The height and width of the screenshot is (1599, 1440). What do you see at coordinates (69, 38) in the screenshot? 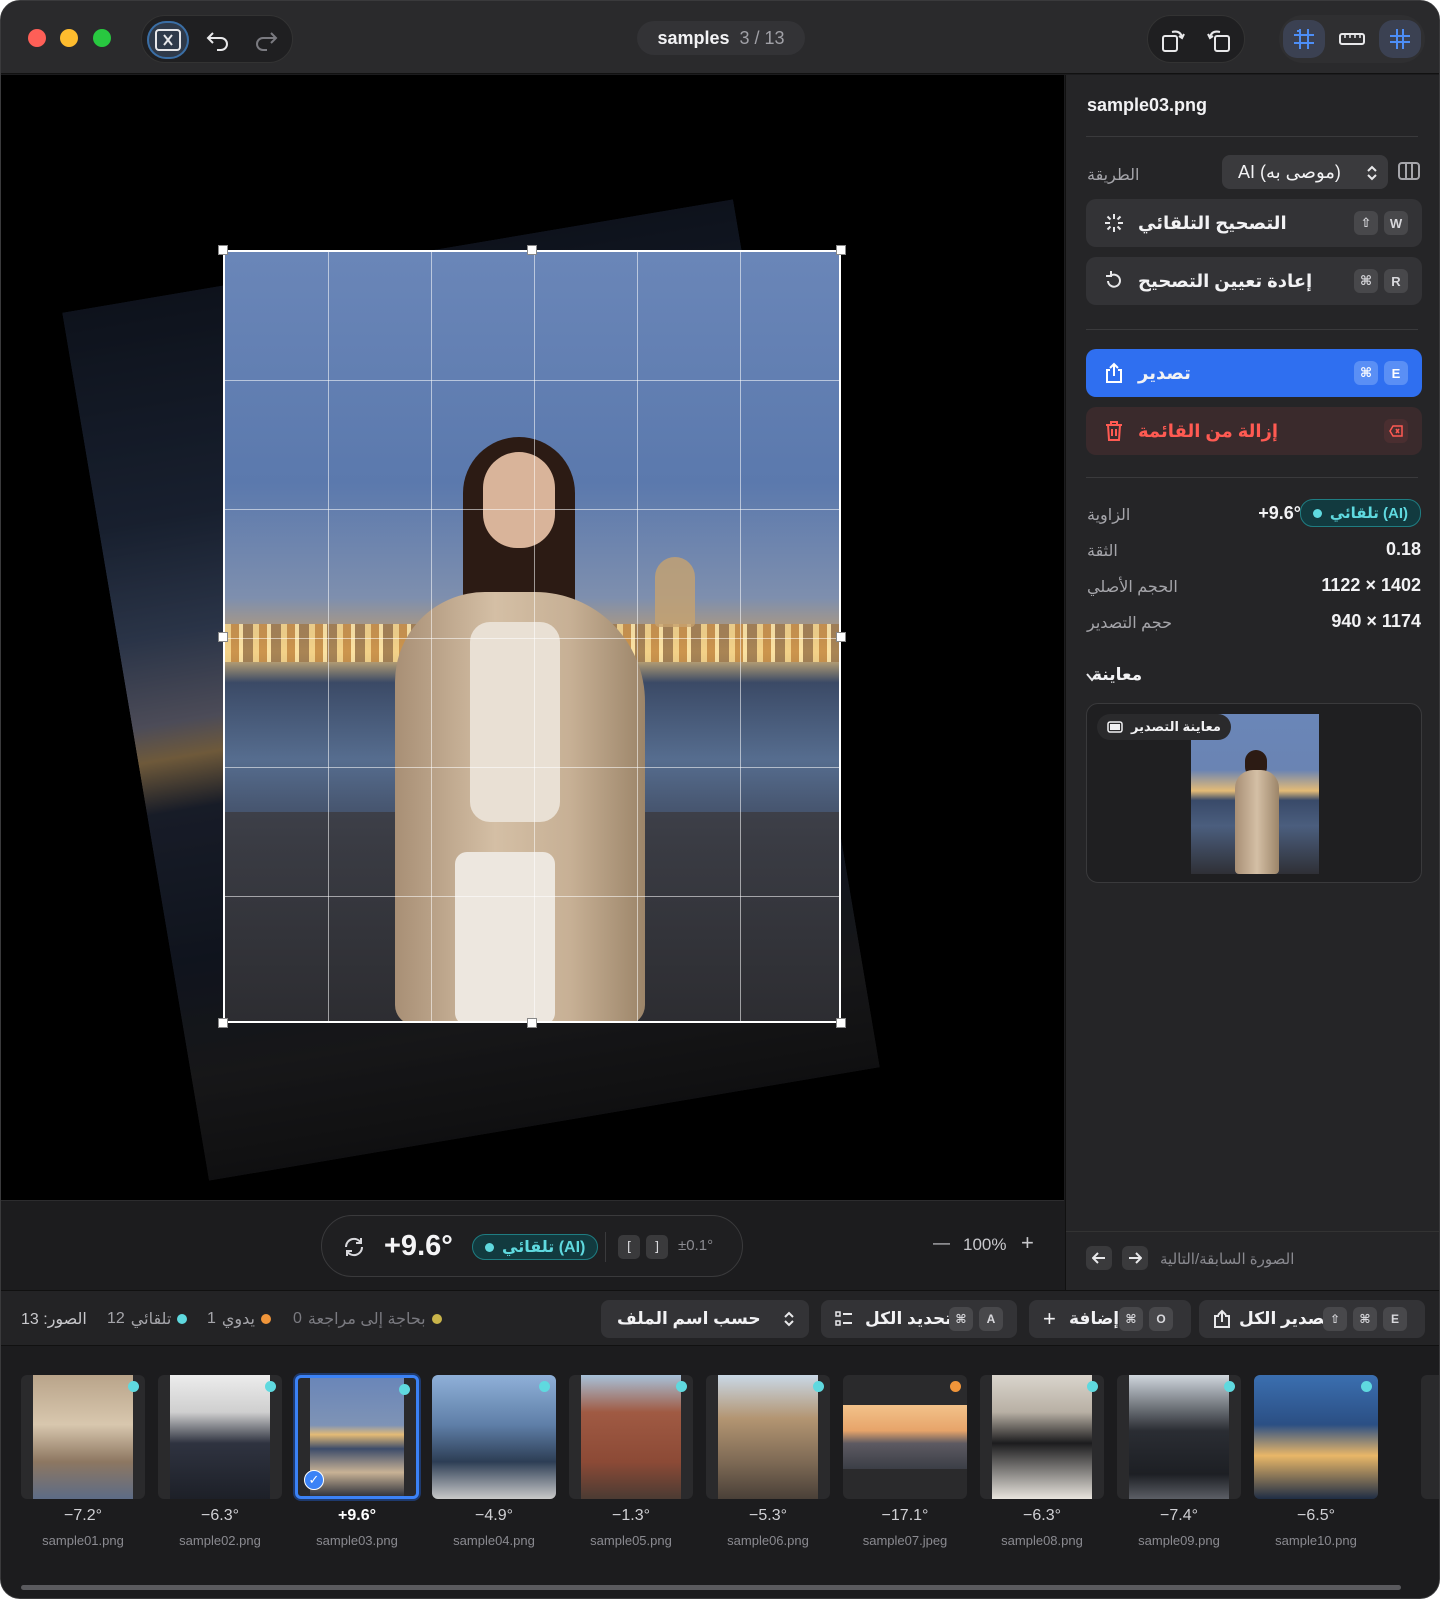
I see `minimize-window-button` at bounding box center [69, 38].